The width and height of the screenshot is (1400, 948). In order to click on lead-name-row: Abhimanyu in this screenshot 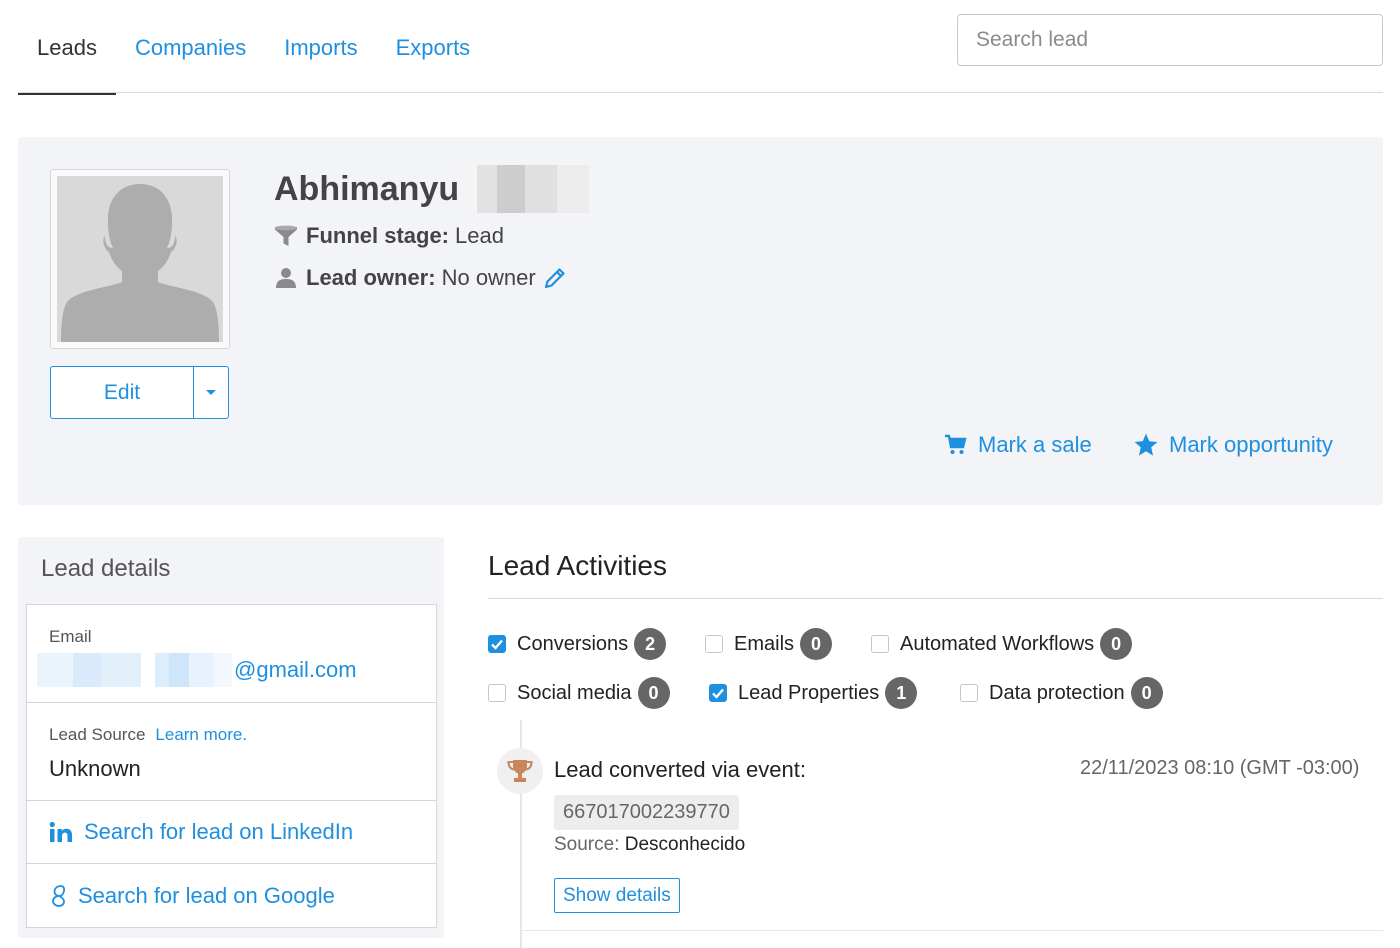, I will do `click(432, 189)`.